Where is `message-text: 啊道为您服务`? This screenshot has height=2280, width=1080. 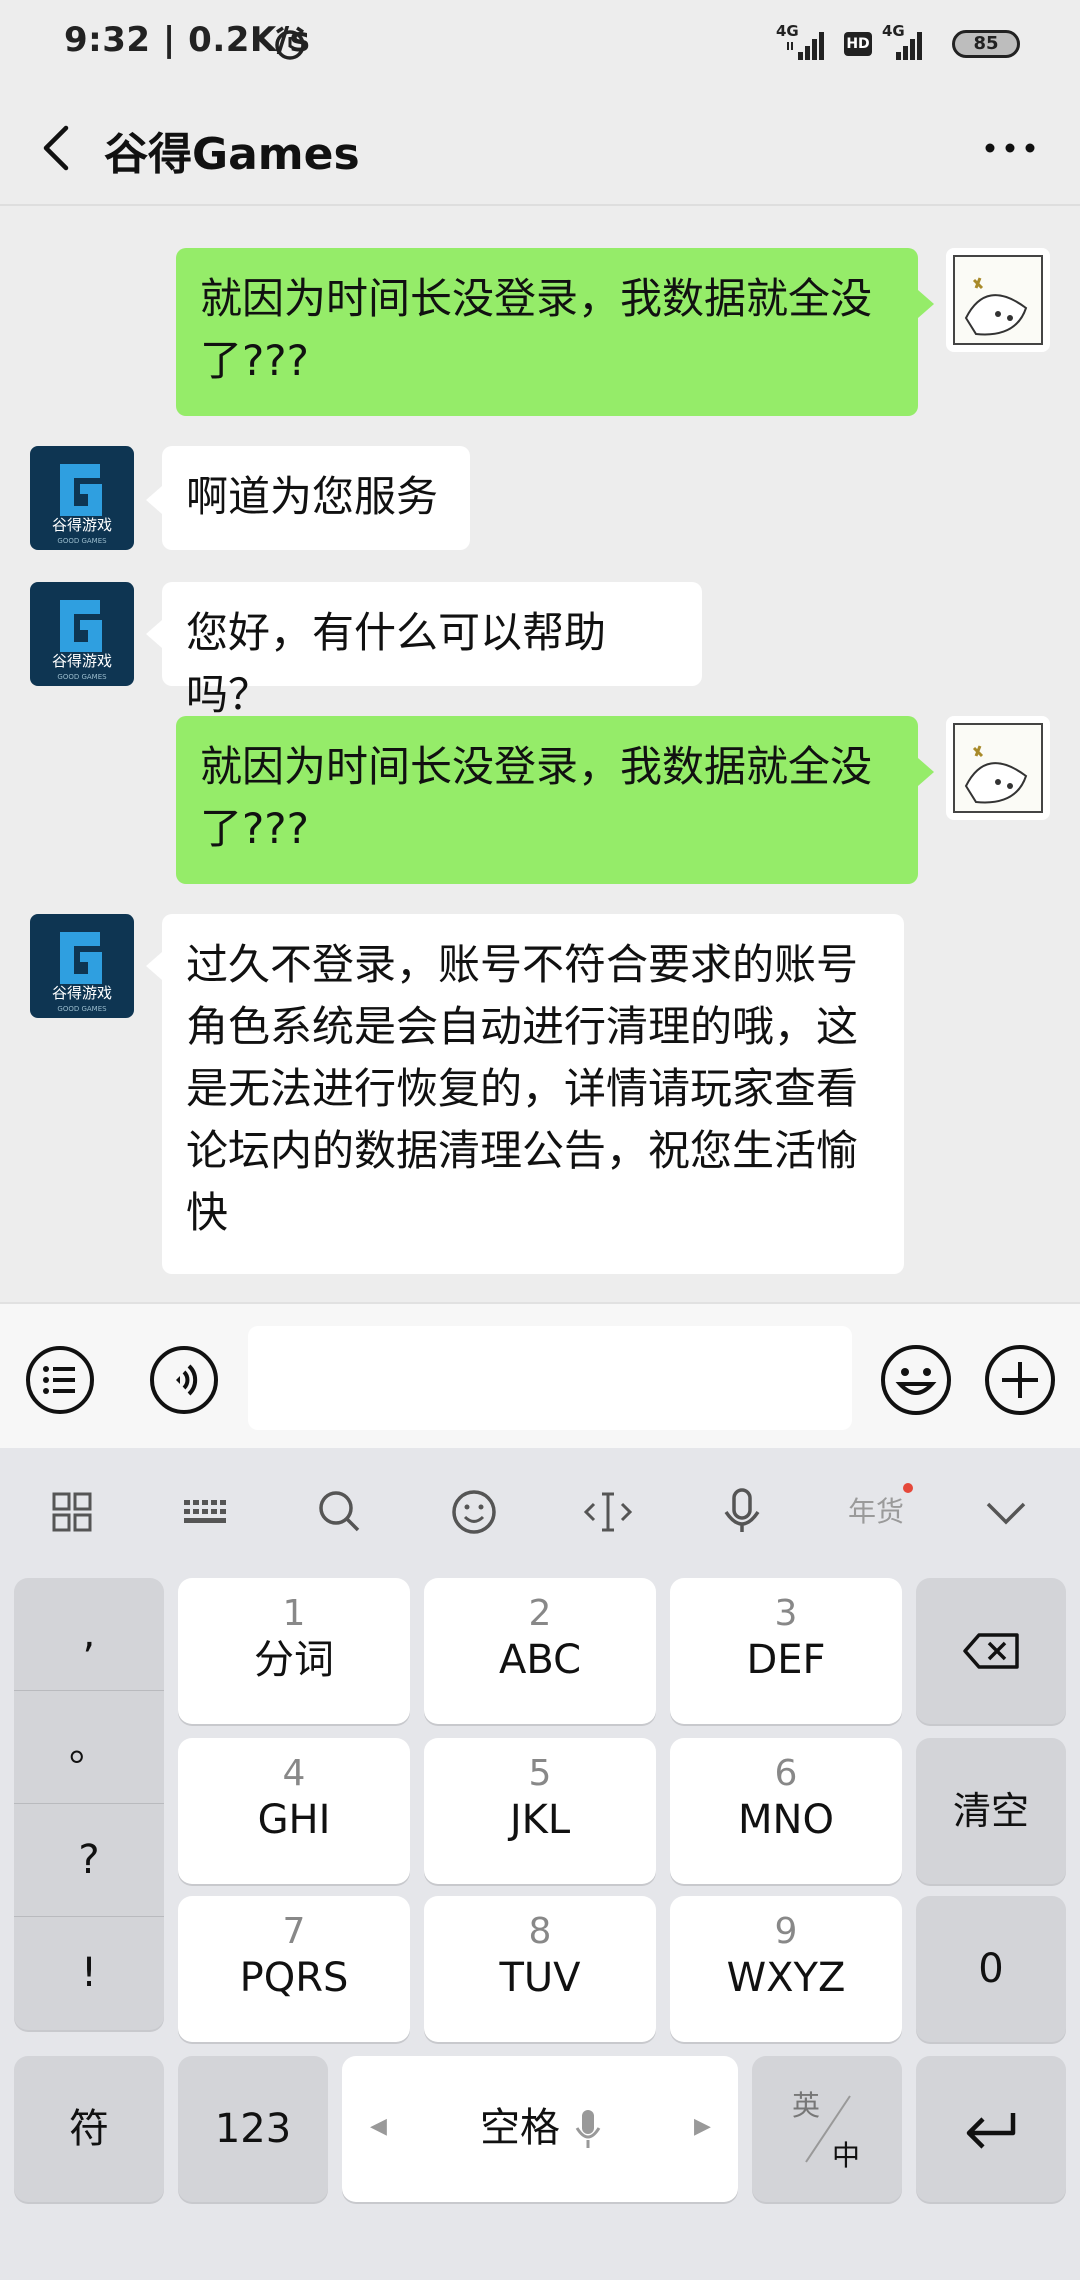 message-text: 啊道为您服务 is located at coordinates (312, 496).